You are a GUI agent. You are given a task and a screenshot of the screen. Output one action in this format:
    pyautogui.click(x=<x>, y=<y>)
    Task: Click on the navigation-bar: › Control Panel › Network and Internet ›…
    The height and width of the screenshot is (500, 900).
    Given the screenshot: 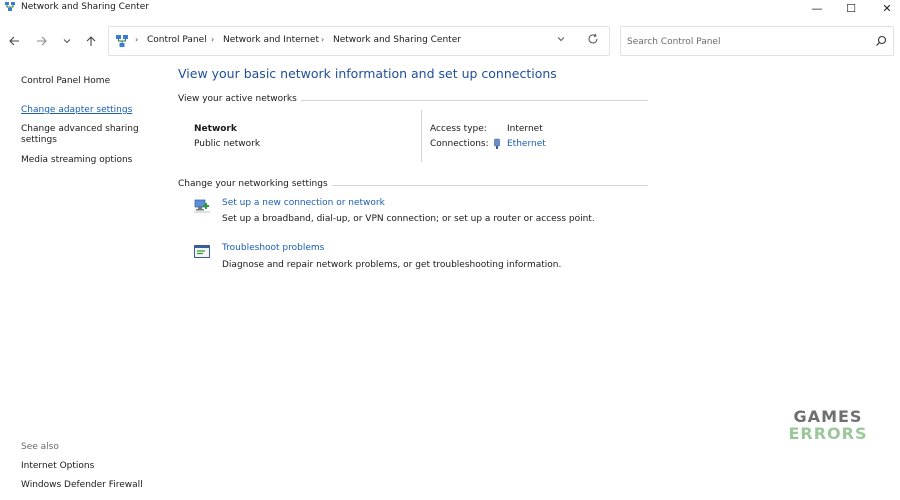 What is the action you would take?
    pyautogui.click(x=450, y=41)
    